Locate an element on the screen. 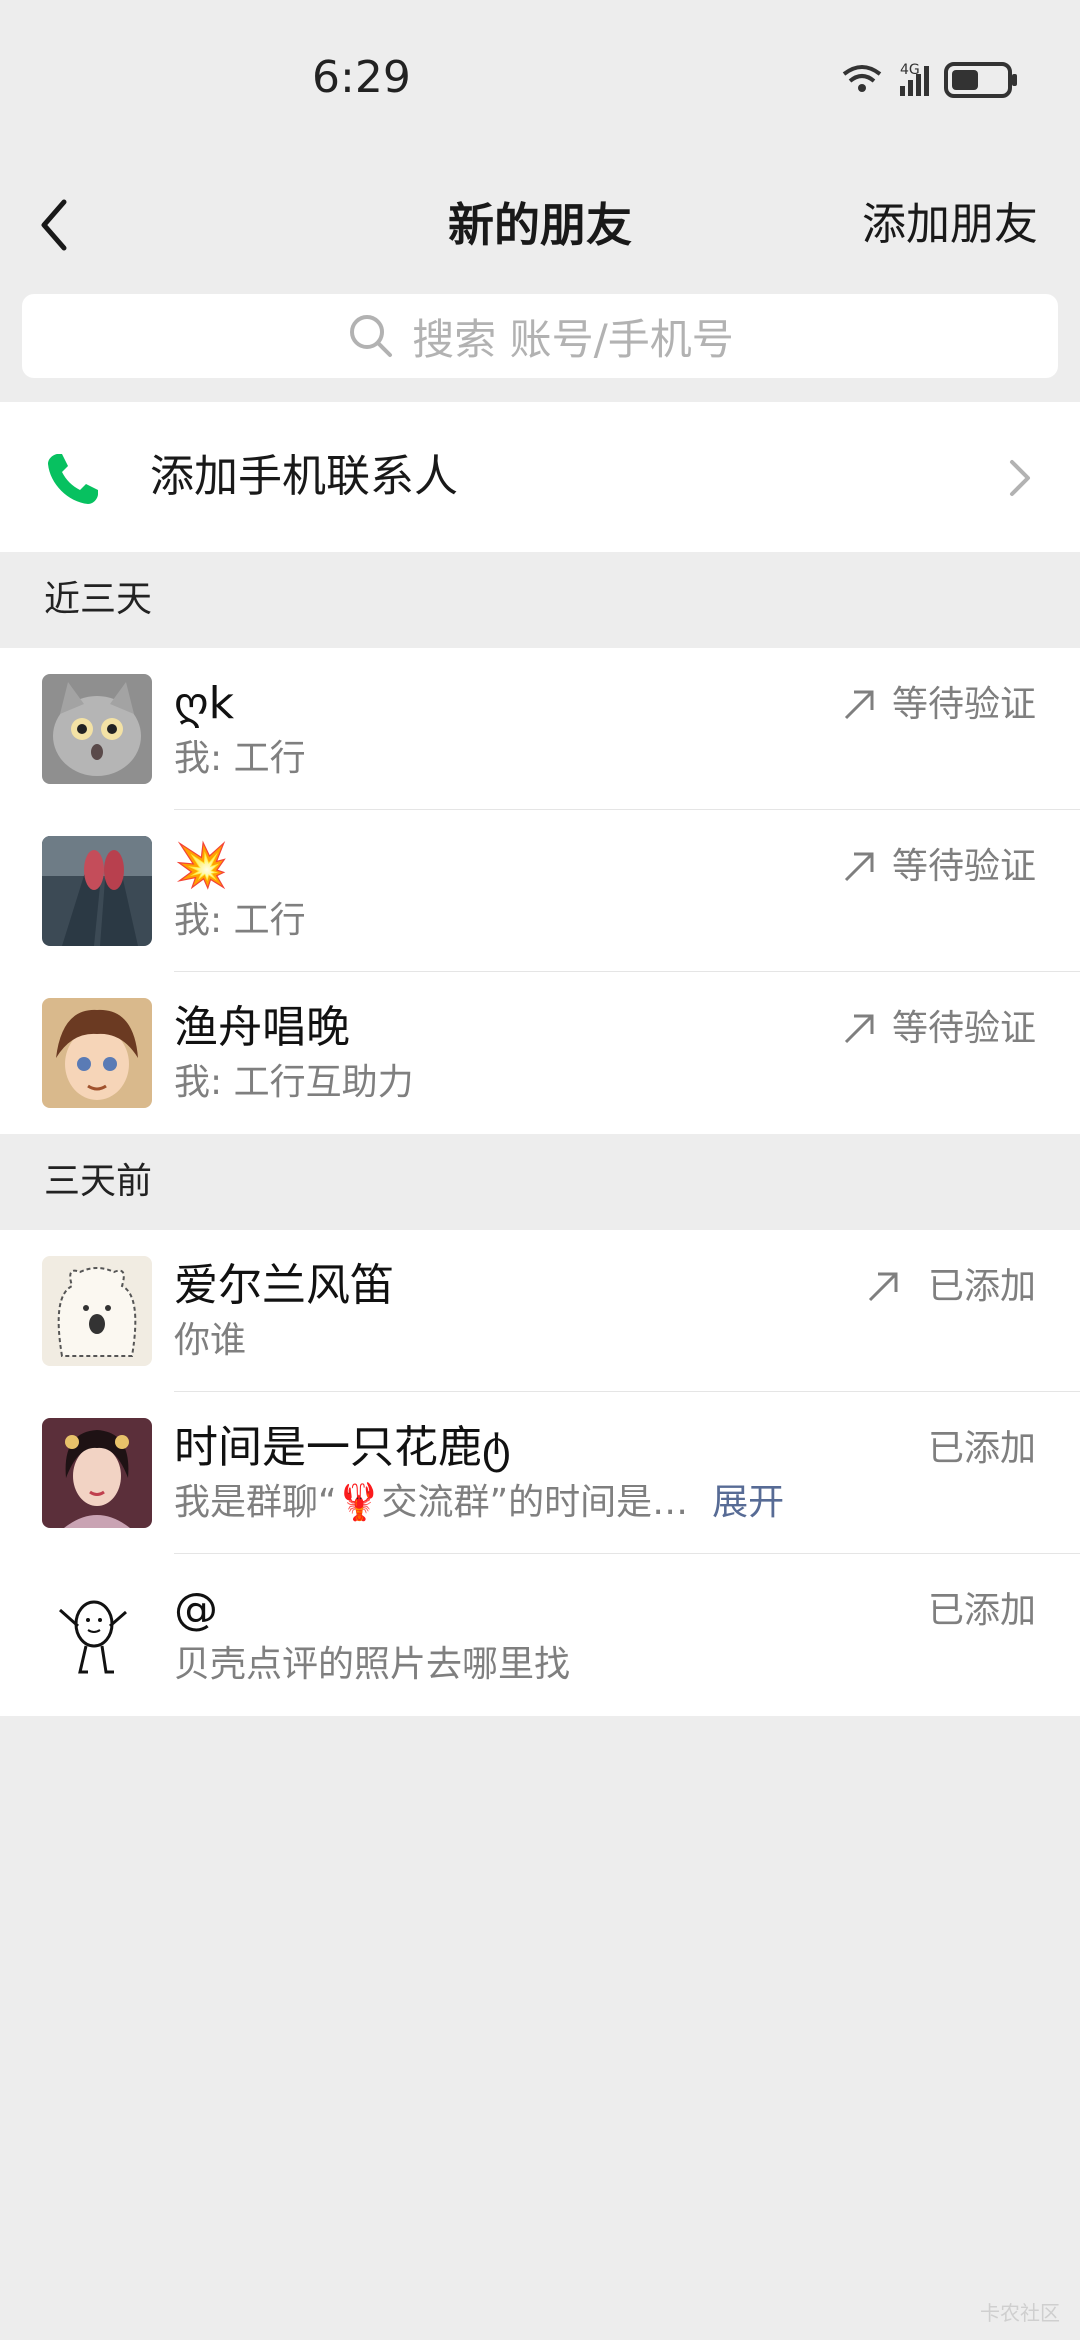  list-item: 爱尔兰风笛 你谁 已添加 is located at coordinates (540, 1311).